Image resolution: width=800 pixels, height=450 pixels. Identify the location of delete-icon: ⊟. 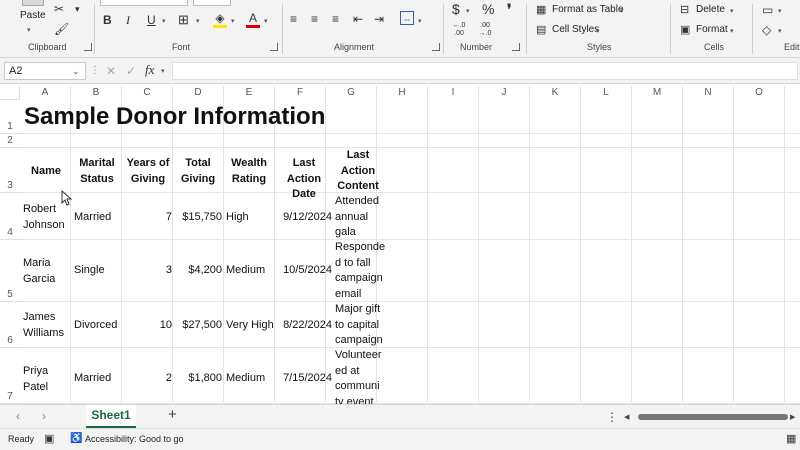
(684, 10).